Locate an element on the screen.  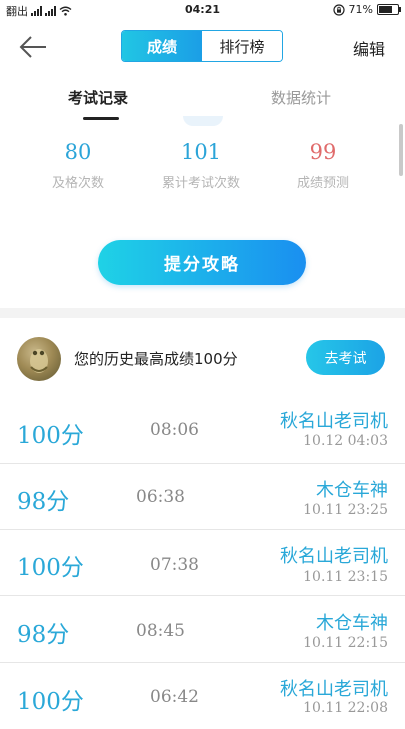
sub-tabs: 考试记录 数据统计 is located at coordinates (202, 97).